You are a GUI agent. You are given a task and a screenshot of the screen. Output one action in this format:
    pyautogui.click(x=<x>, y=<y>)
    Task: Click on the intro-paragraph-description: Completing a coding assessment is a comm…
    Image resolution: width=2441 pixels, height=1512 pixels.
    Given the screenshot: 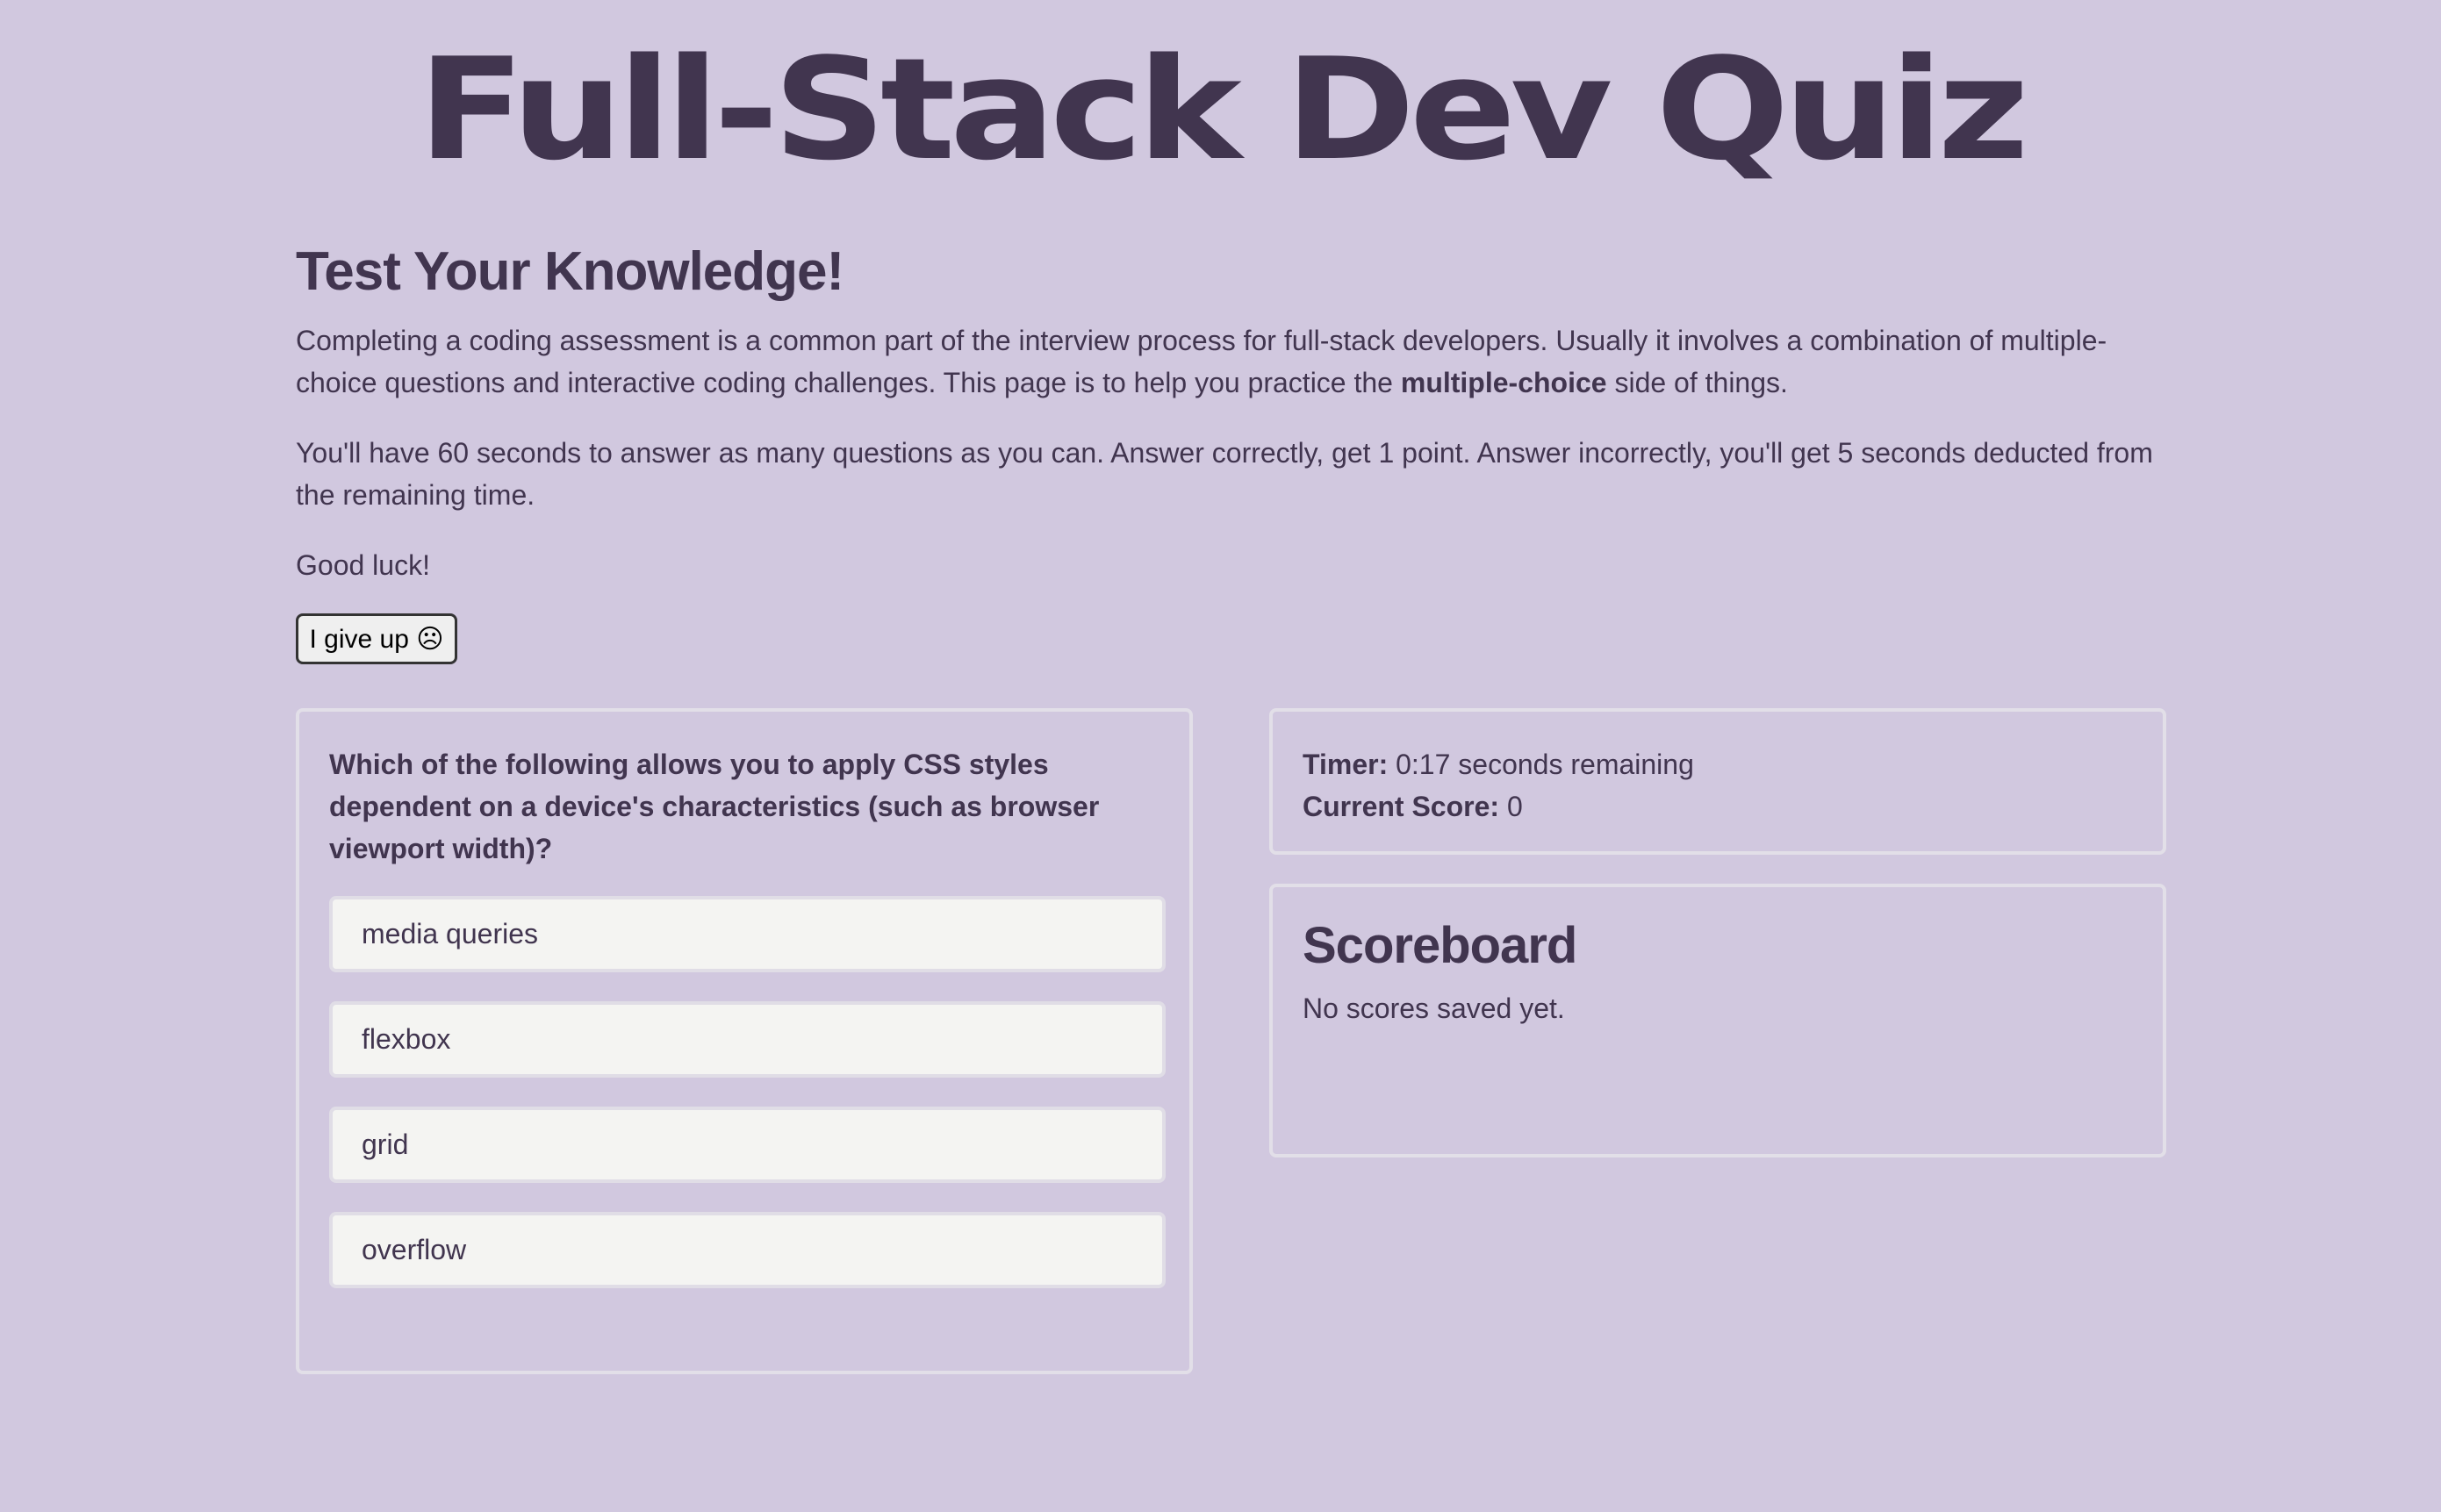 What is the action you would take?
    pyautogui.click(x=1235, y=361)
    